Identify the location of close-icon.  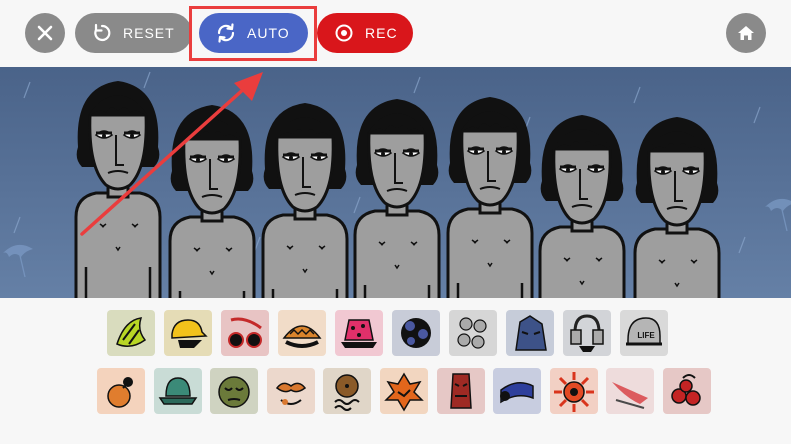
(45, 33).